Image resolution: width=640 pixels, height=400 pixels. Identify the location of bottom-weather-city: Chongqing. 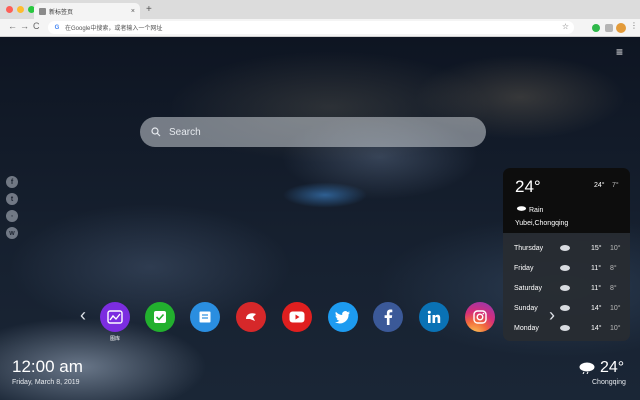
(609, 382).